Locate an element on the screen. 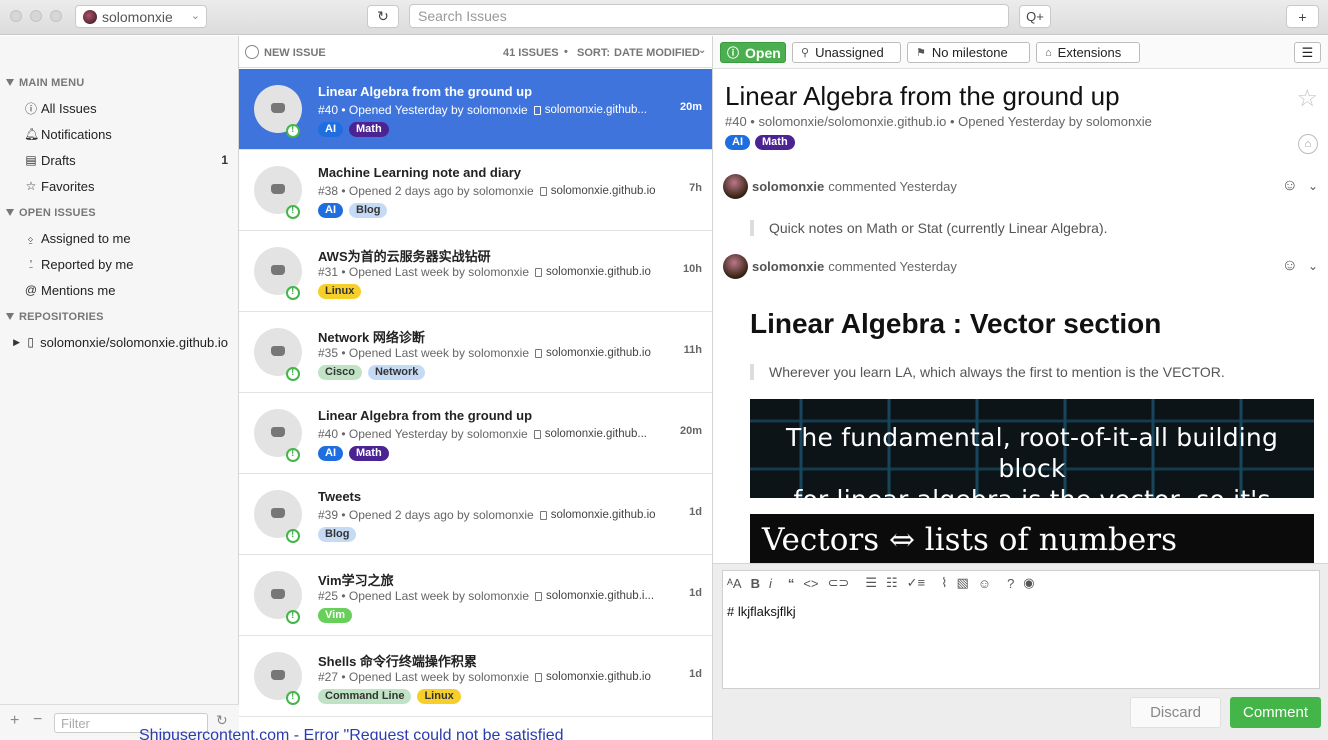 This screenshot has width=1328, height=740. sidebar-item-repo: ▶ ▯ solomonxie/solomonxie.github.io is located at coordinates (120, 342).